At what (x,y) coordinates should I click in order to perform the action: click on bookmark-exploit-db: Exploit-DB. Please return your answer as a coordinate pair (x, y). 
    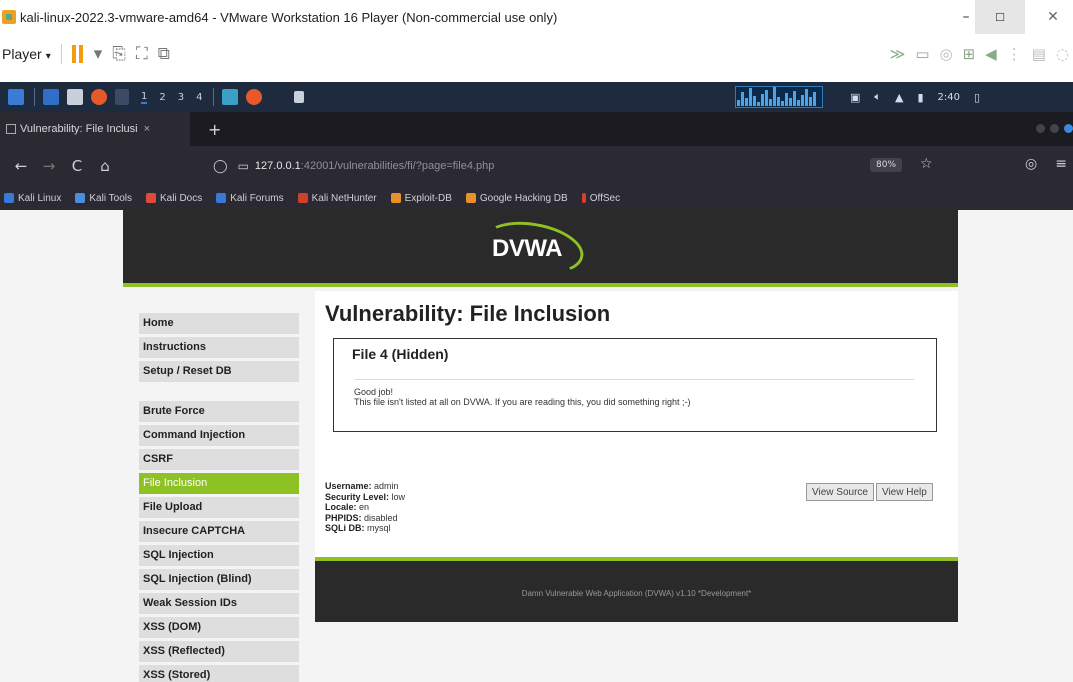
    Looking at the image, I should click on (421, 198).